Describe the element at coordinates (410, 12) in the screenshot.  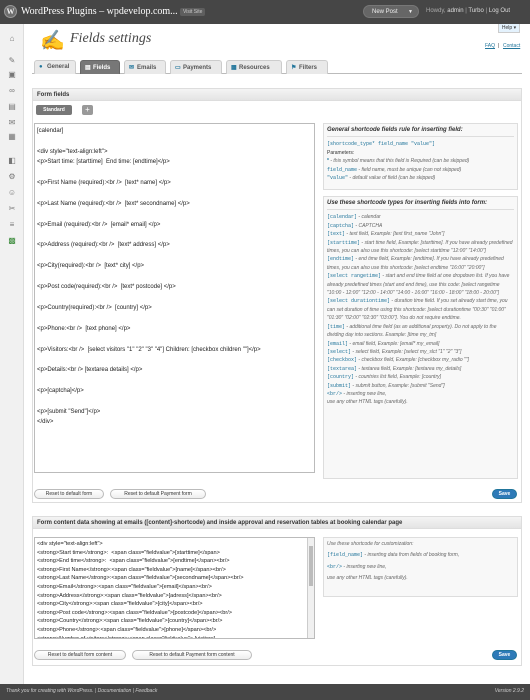
I see `chevron-down-icon: ▼` at that location.